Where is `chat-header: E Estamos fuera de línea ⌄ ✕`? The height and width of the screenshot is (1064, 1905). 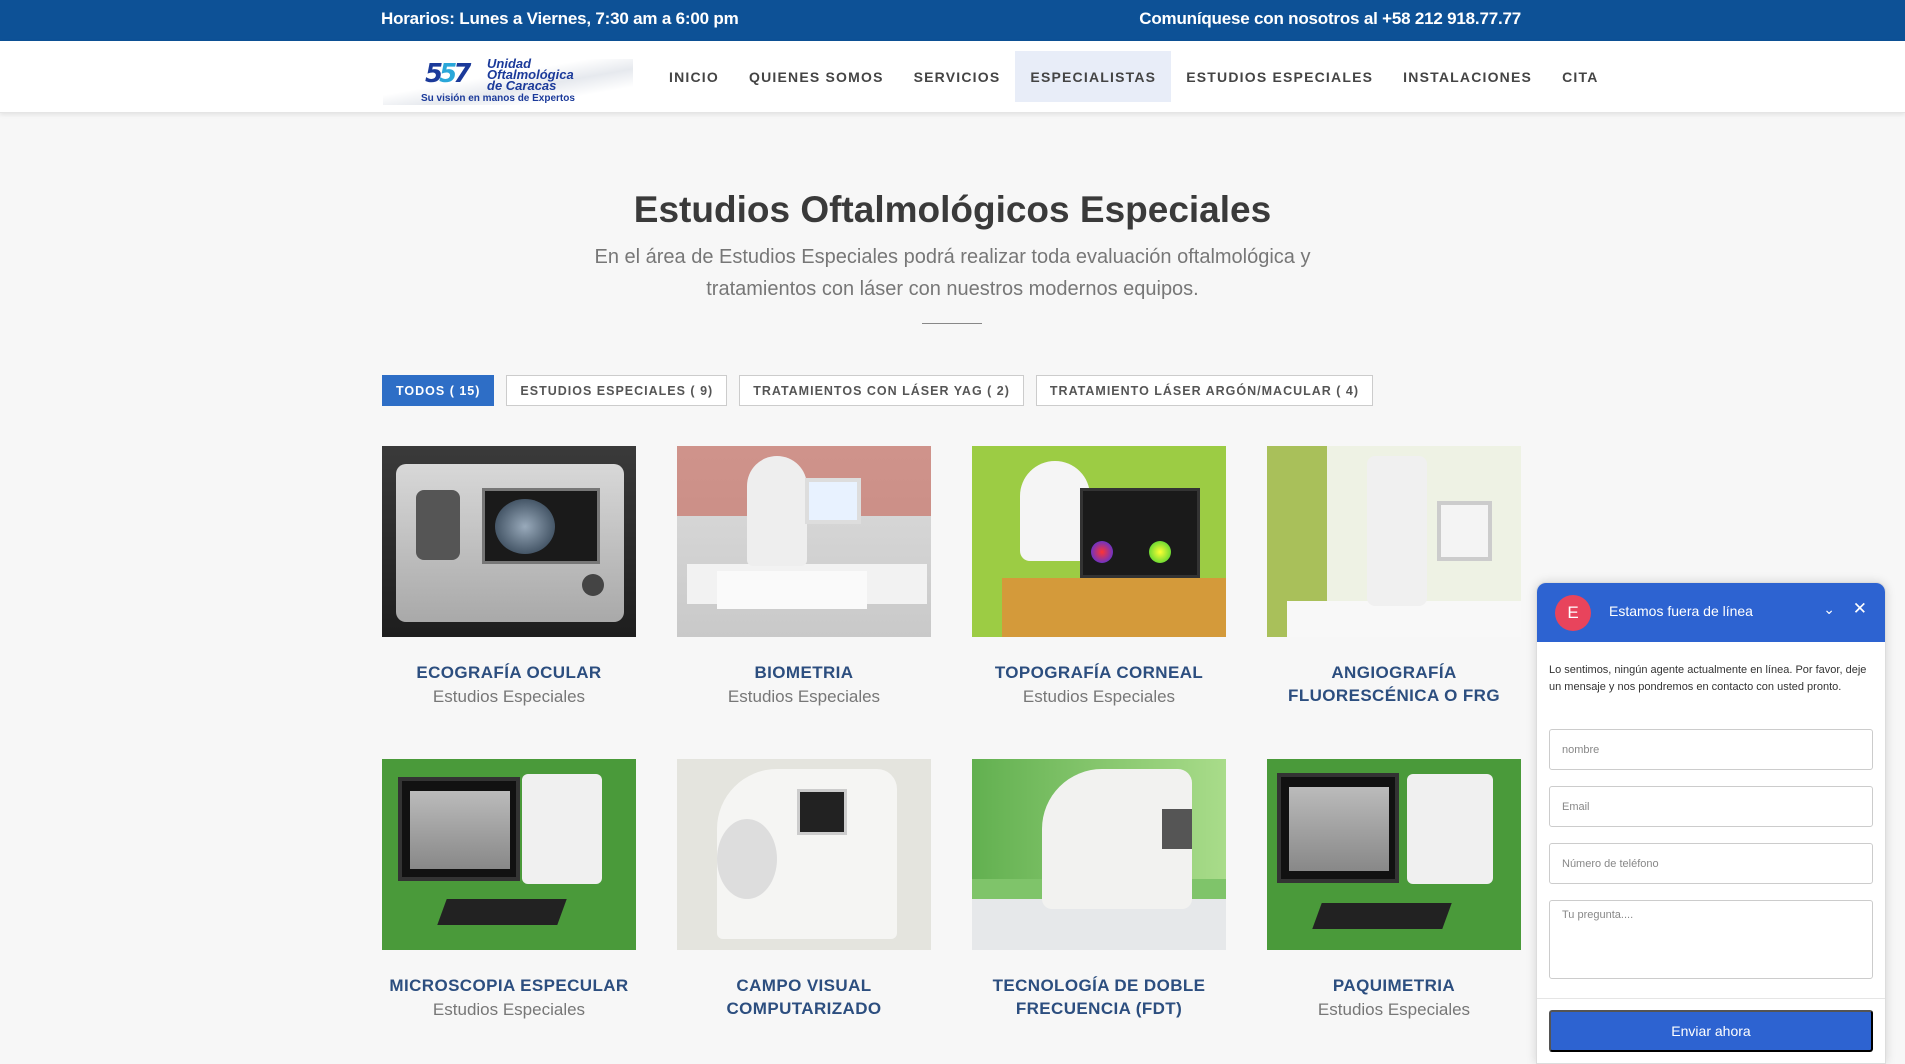
chat-header: E Estamos fuera de línea ⌄ ✕ is located at coordinates (1711, 612).